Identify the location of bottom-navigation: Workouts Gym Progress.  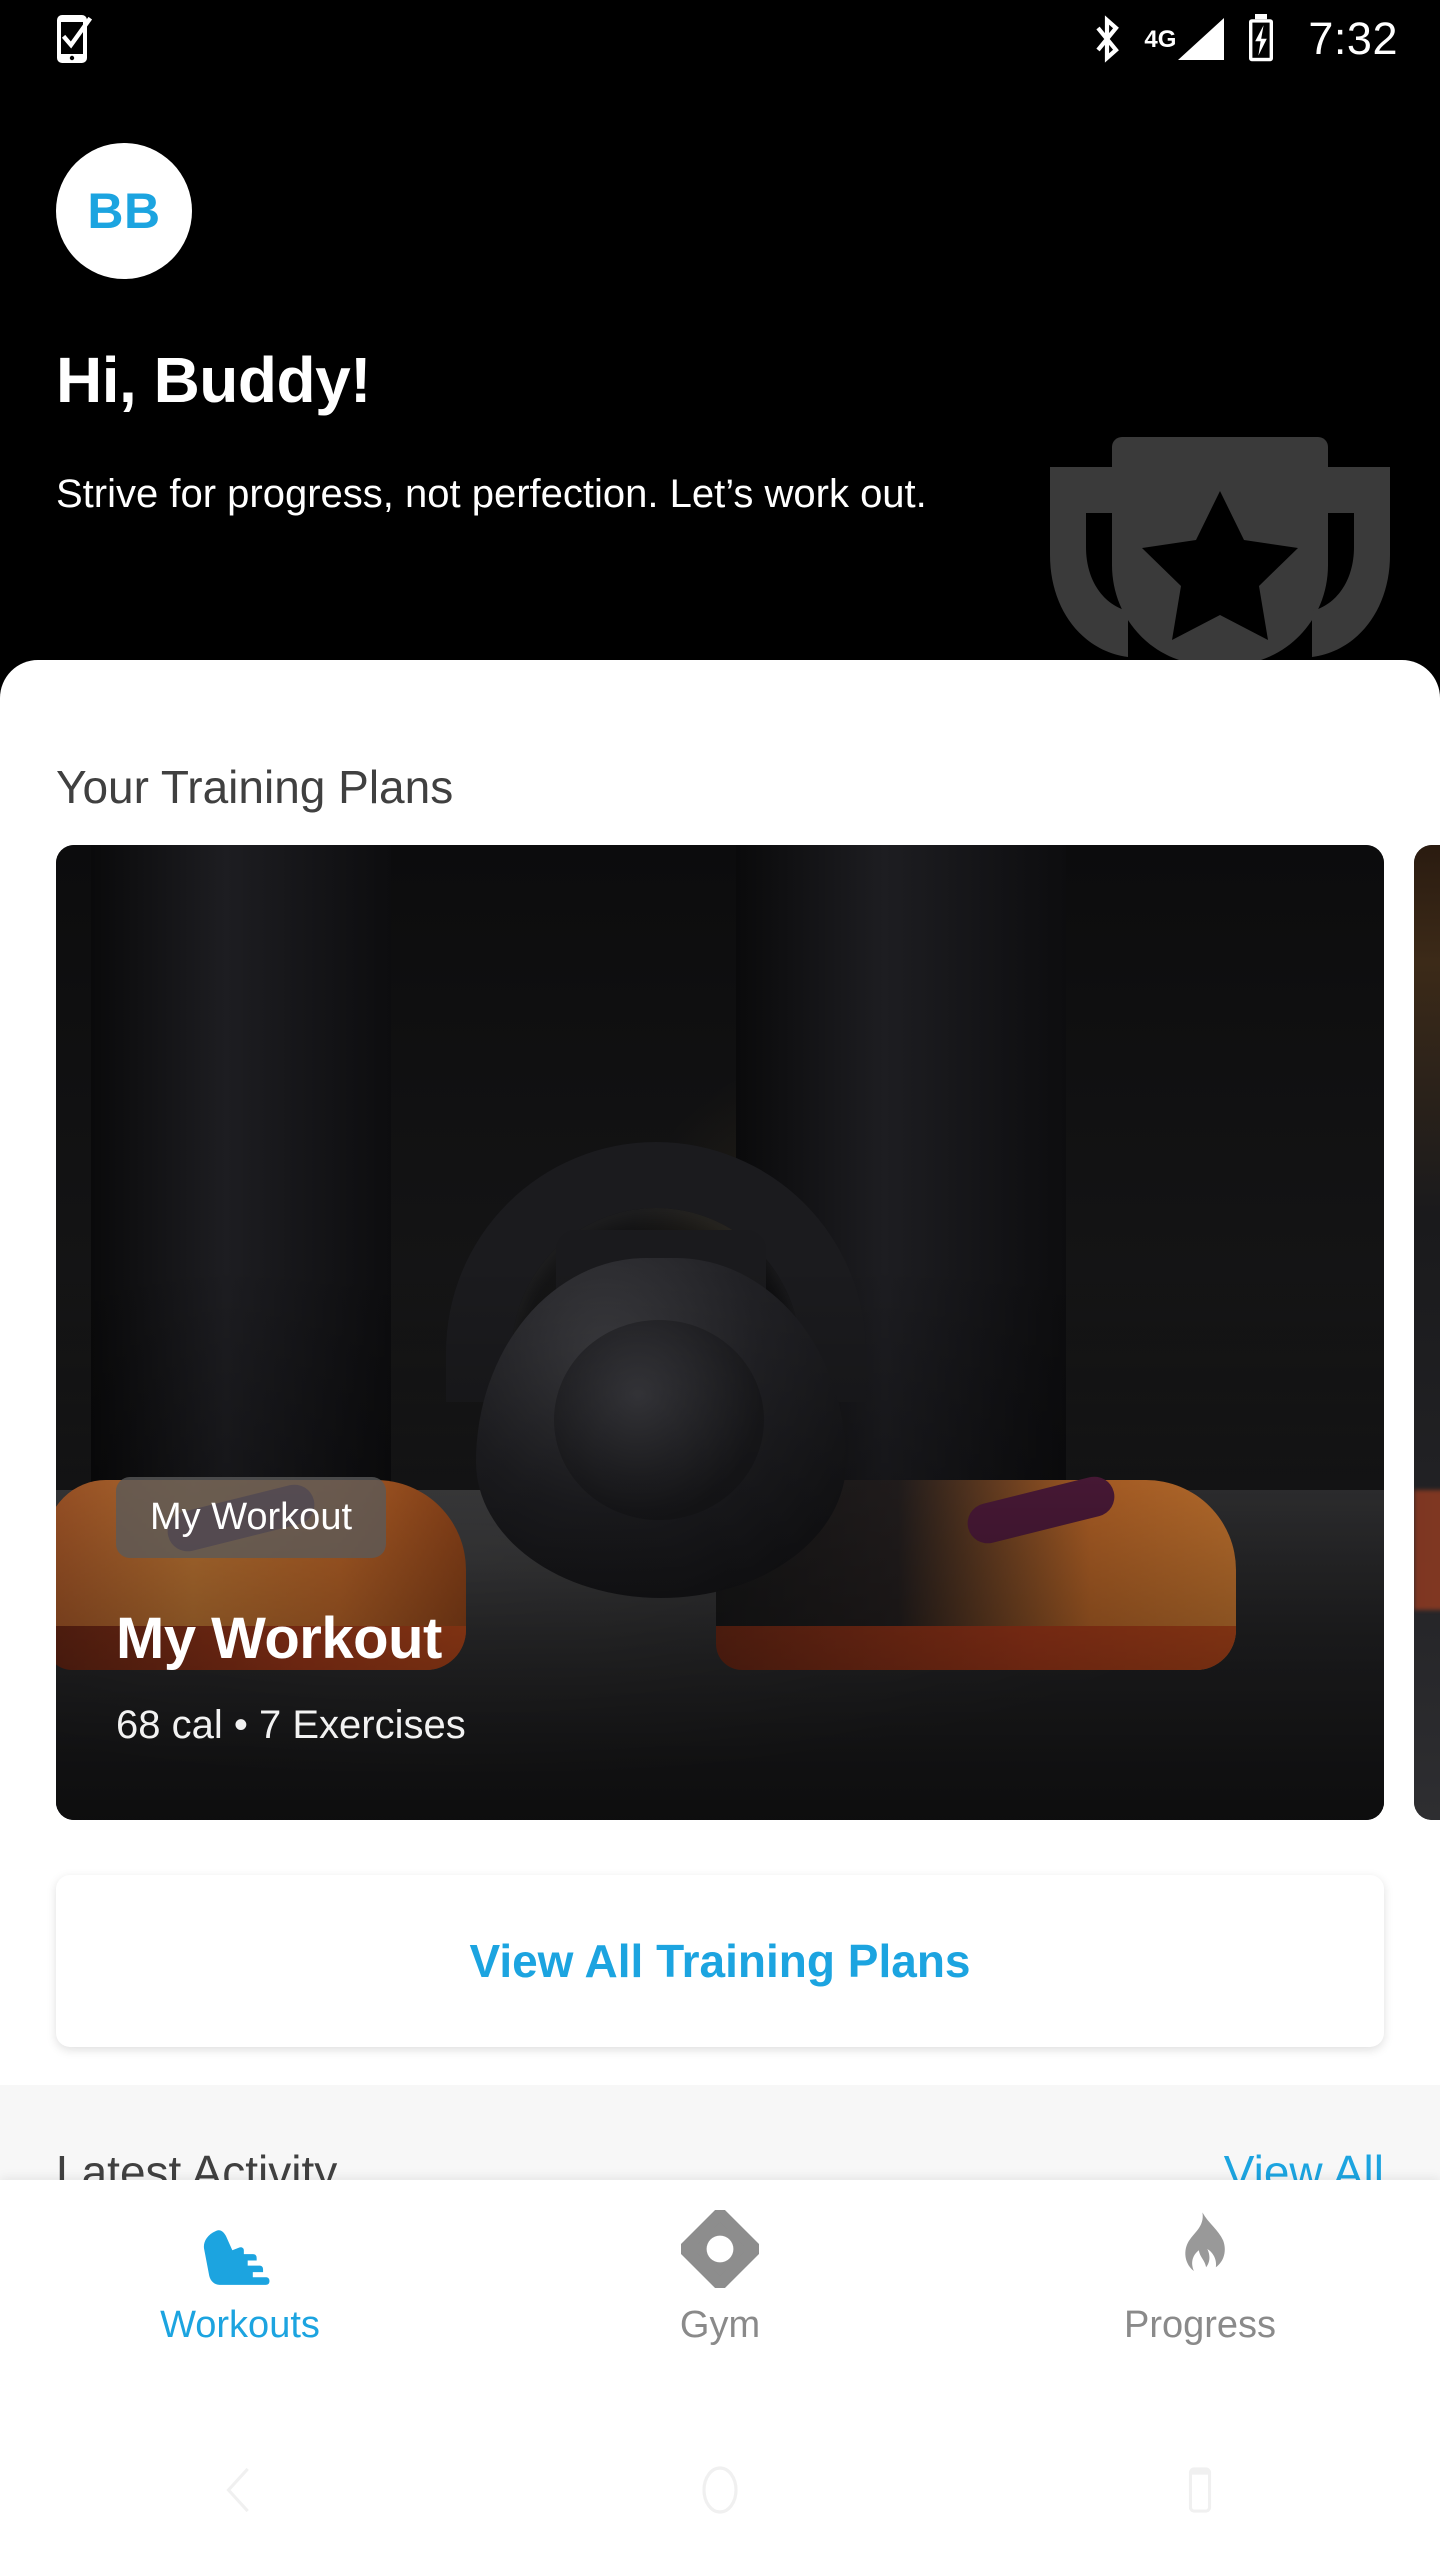
(720, 2300).